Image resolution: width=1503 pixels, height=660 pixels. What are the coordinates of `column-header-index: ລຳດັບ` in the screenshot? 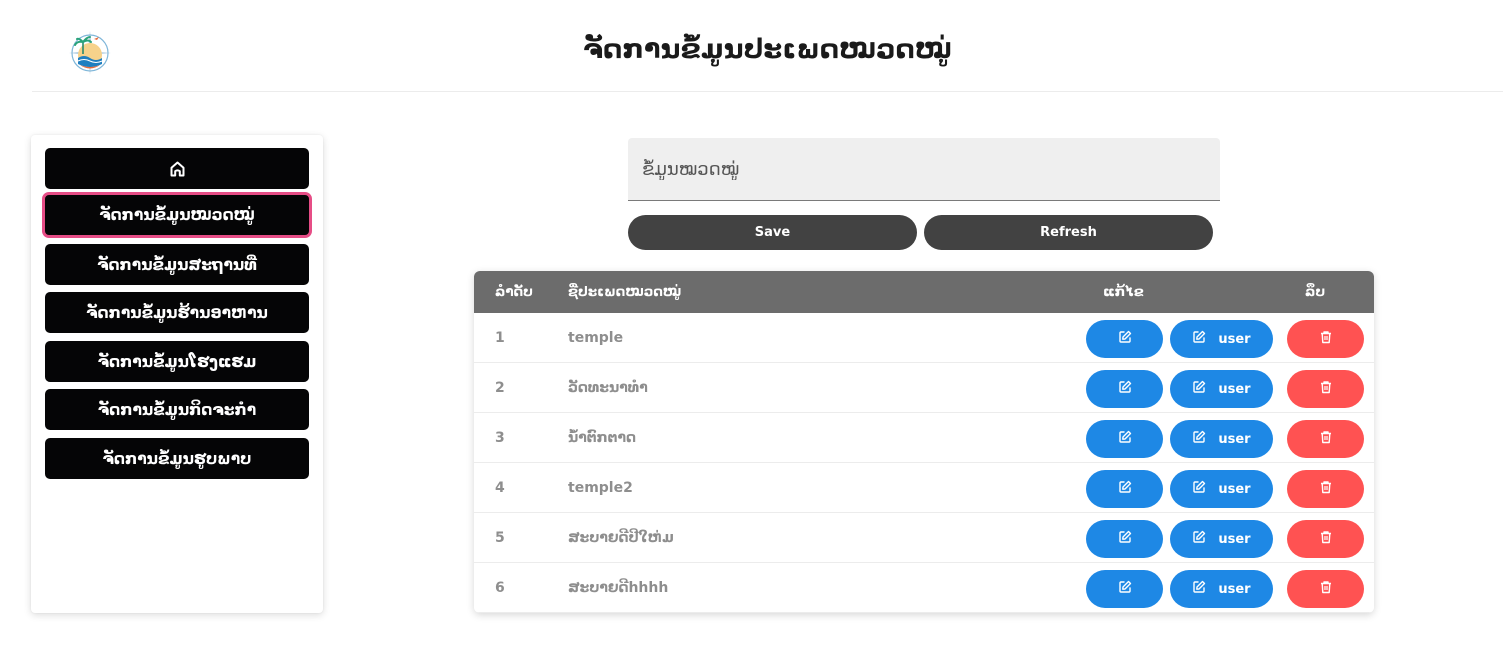 It's located at (514, 292).